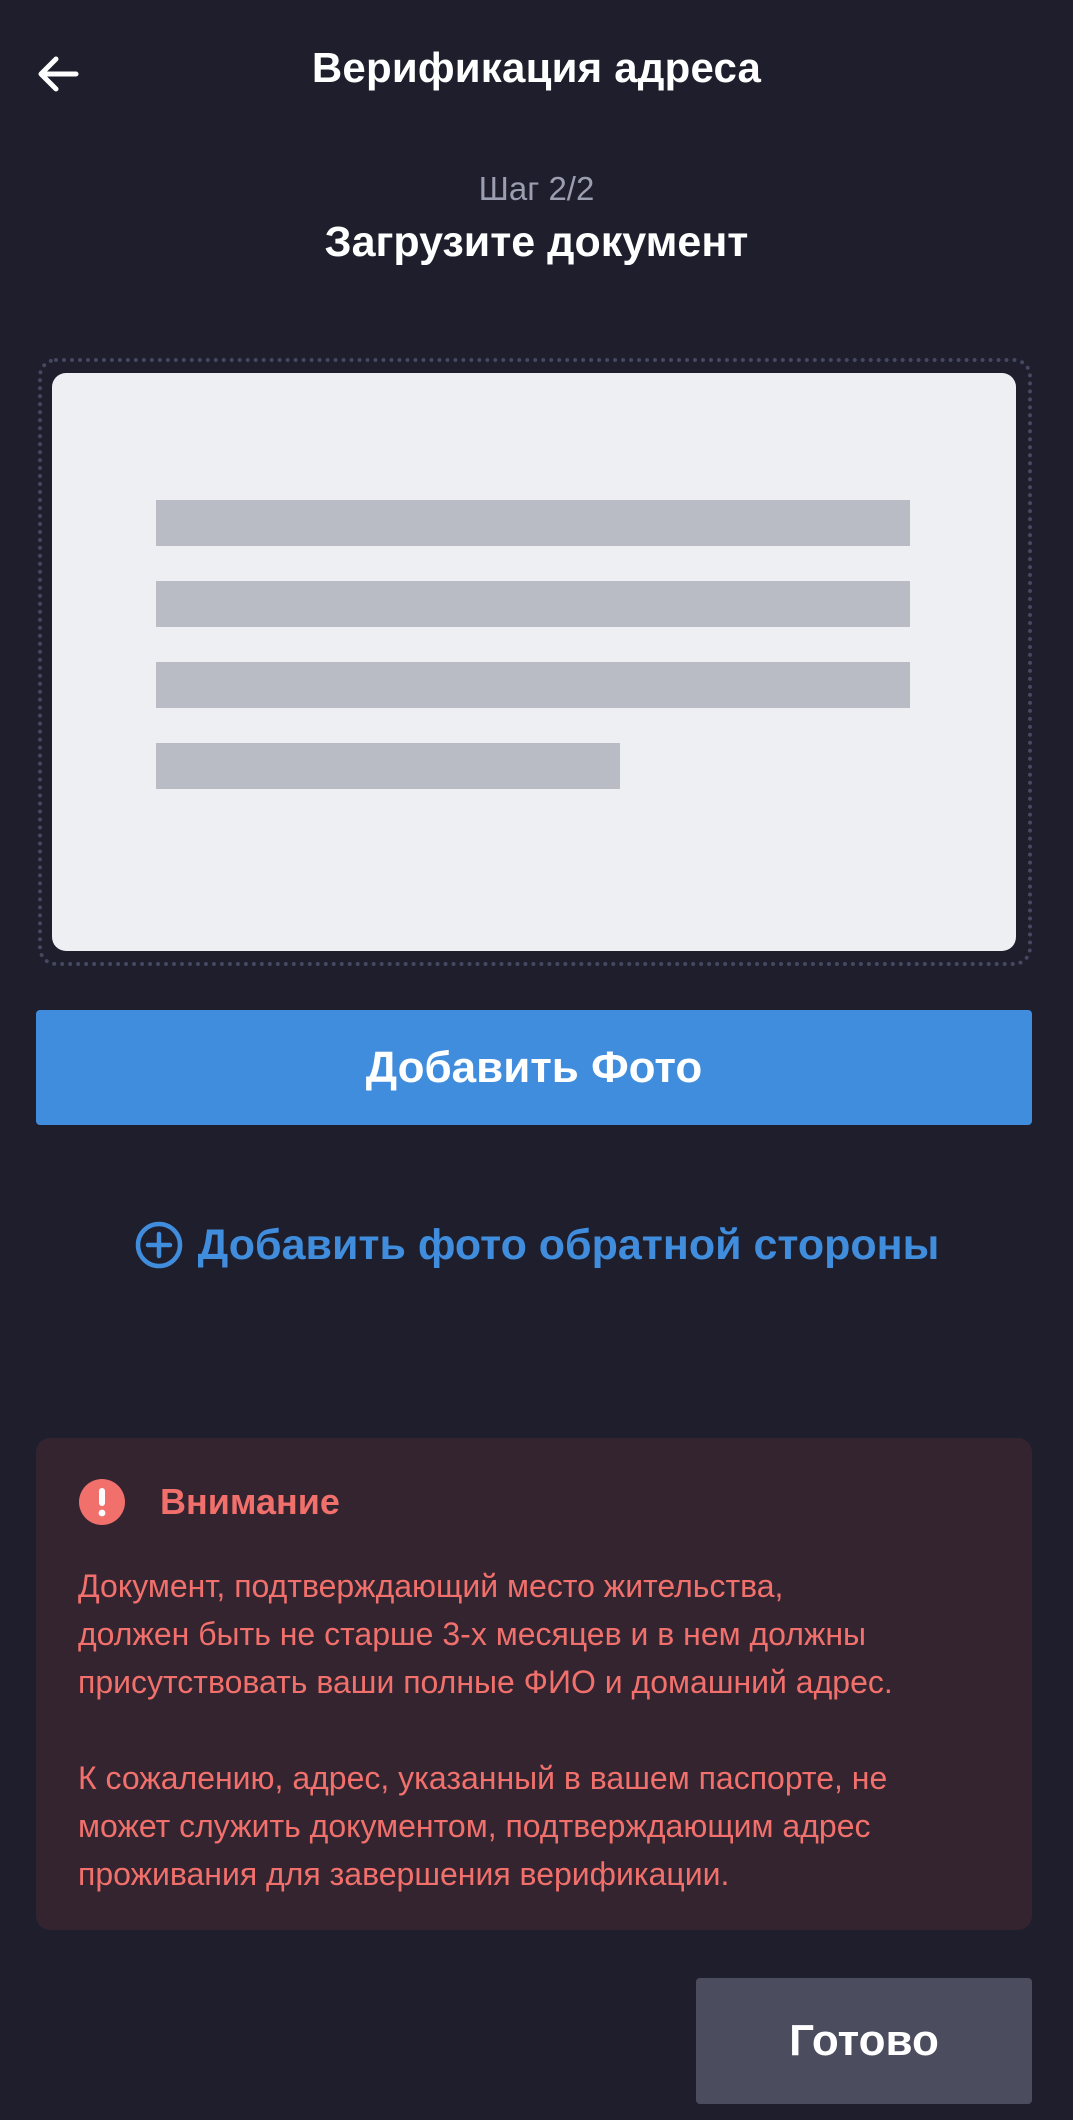  I want to click on add-photo-button: Добавить Фото, so click(534, 1067).